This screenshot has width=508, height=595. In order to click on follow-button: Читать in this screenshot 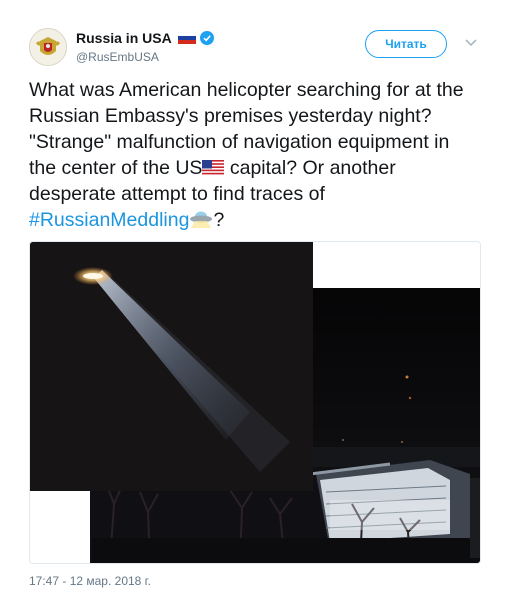, I will do `click(406, 44)`.